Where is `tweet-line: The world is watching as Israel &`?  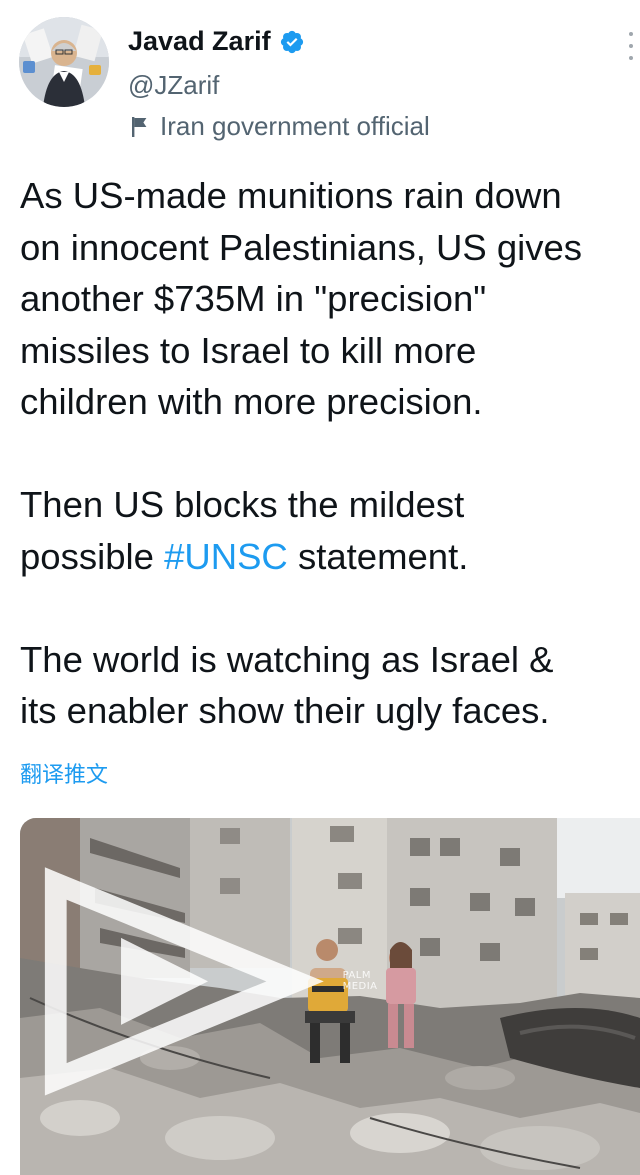
tweet-line: The world is watching as Israel & is located at coordinates (287, 659).